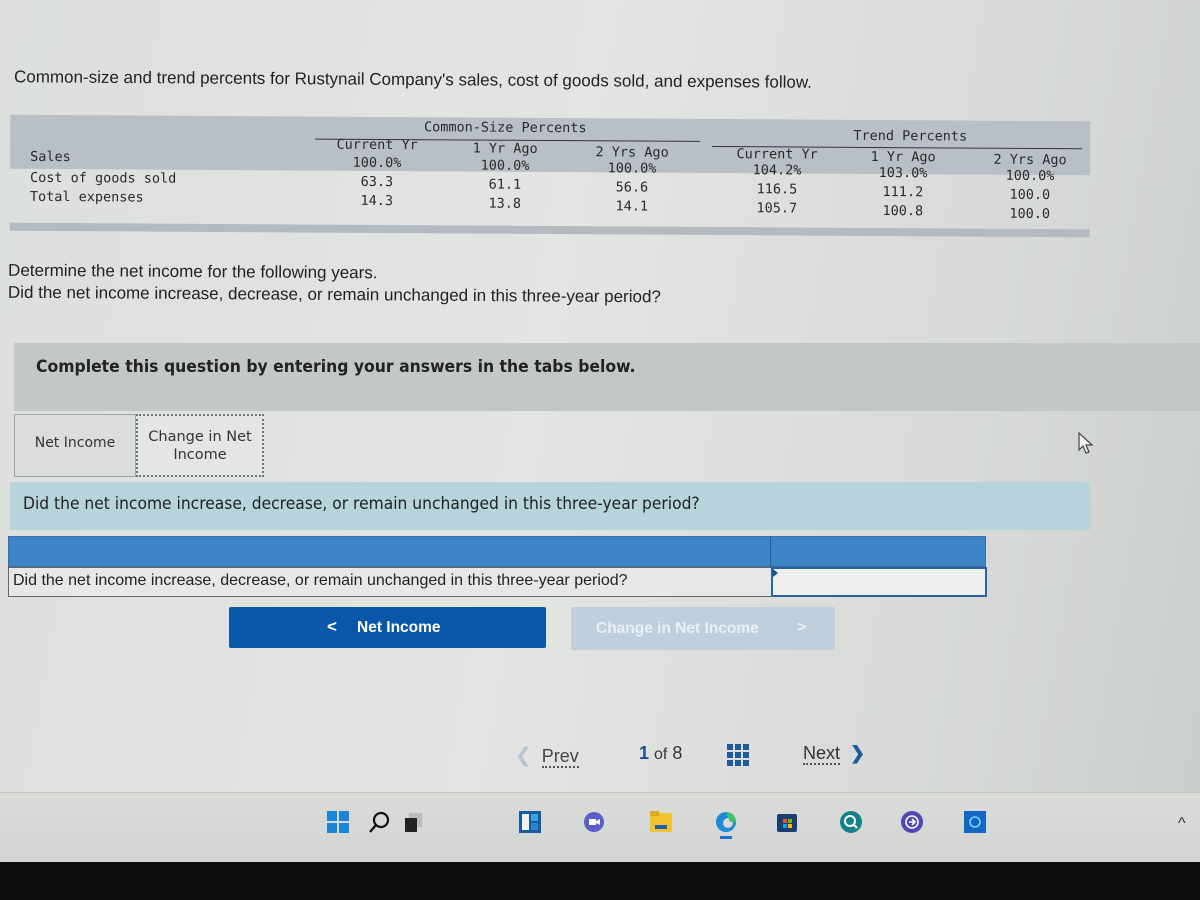 Image resolution: width=1200 pixels, height=900 pixels. Describe the element at coordinates (549, 230) in the screenshot. I see `table-bottom-band` at that location.